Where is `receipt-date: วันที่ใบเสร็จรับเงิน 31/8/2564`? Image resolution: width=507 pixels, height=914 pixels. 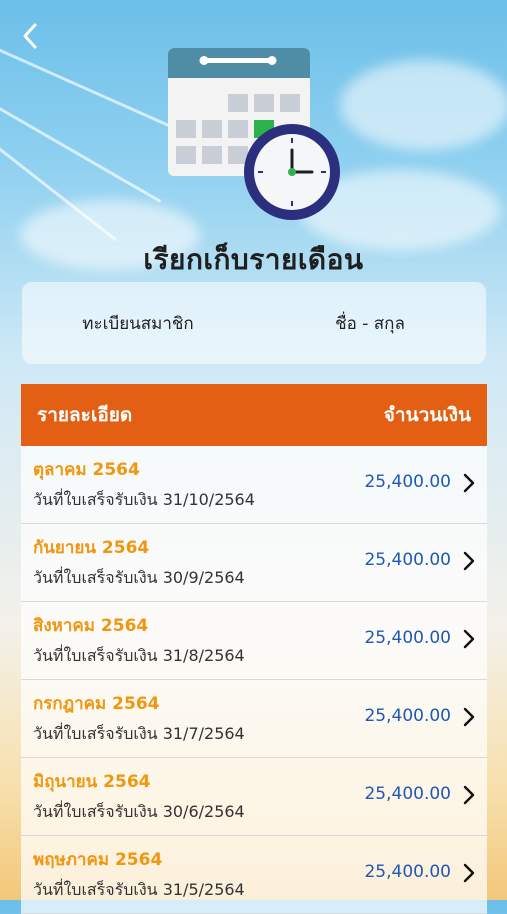
receipt-date: วันที่ใบเสร็จรับเงิน 31/8/2564 is located at coordinates (139, 655).